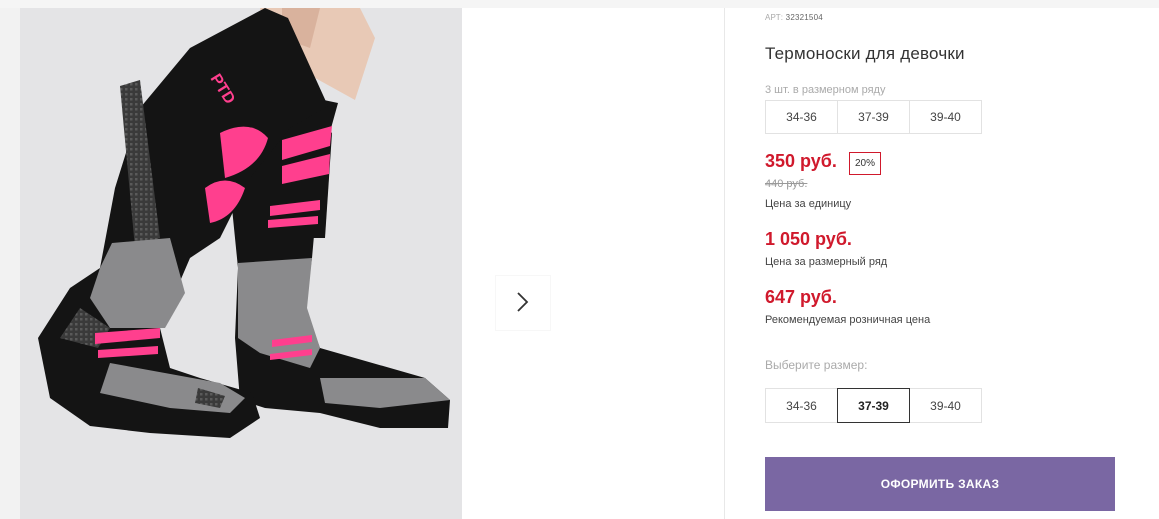  What do you see at coordinates (865, 163) in the screenshot?
I see `discount-badge: 20%` at bounding box center [865, 163].